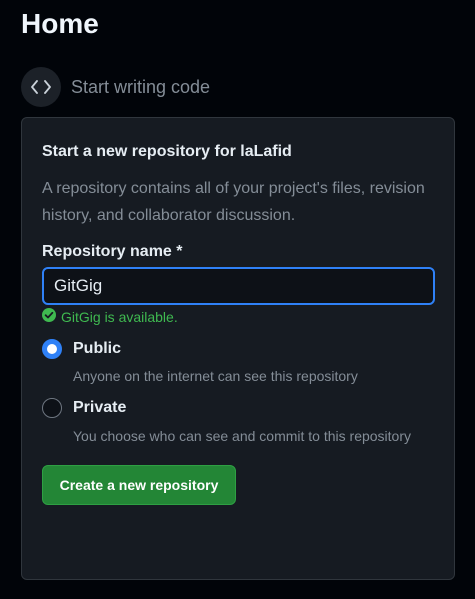 The height and width of the screenshot is (599, 475). Describe the element at coordinates (49, 316) in the screenshot. I see `check-circle-icon` at that location.